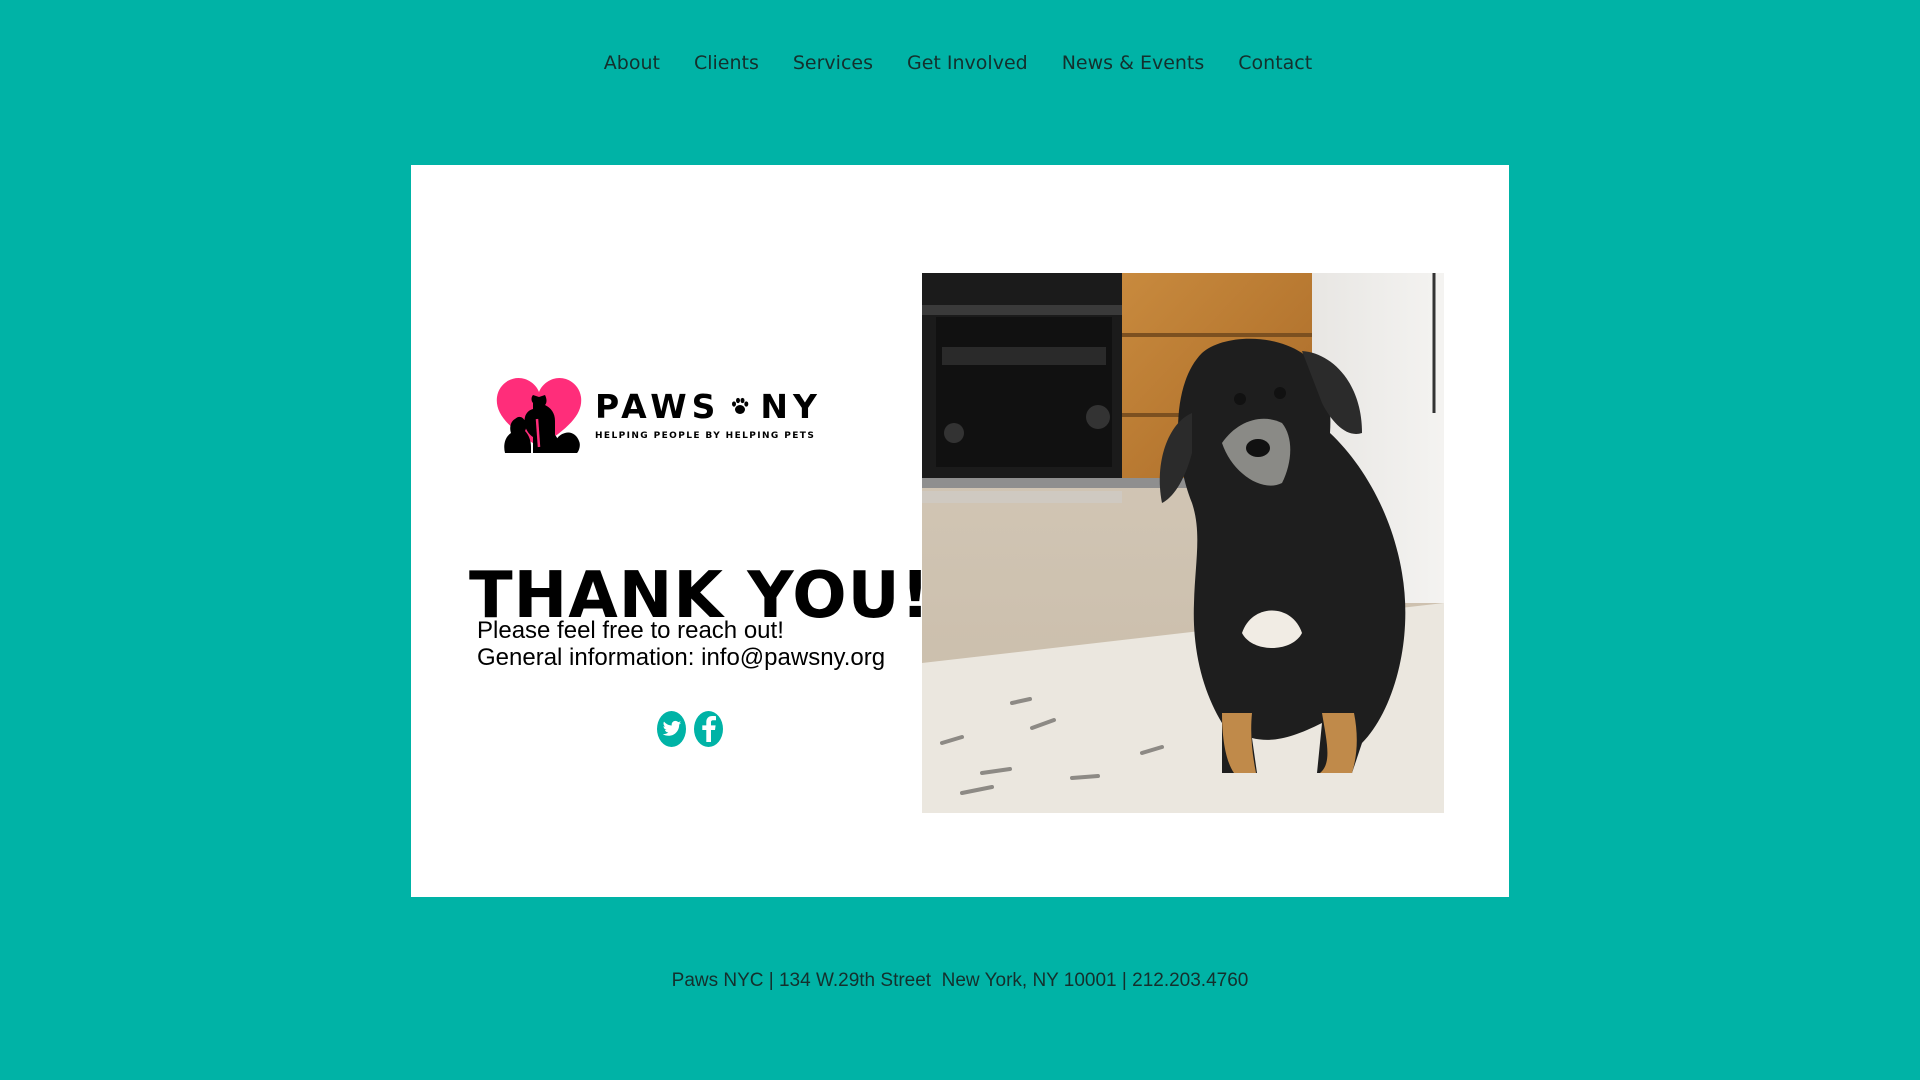 The height and width of the screenshot is (1080, 1920). I want to click on heart-dog-cat-logo-icon, so click(539, 415).